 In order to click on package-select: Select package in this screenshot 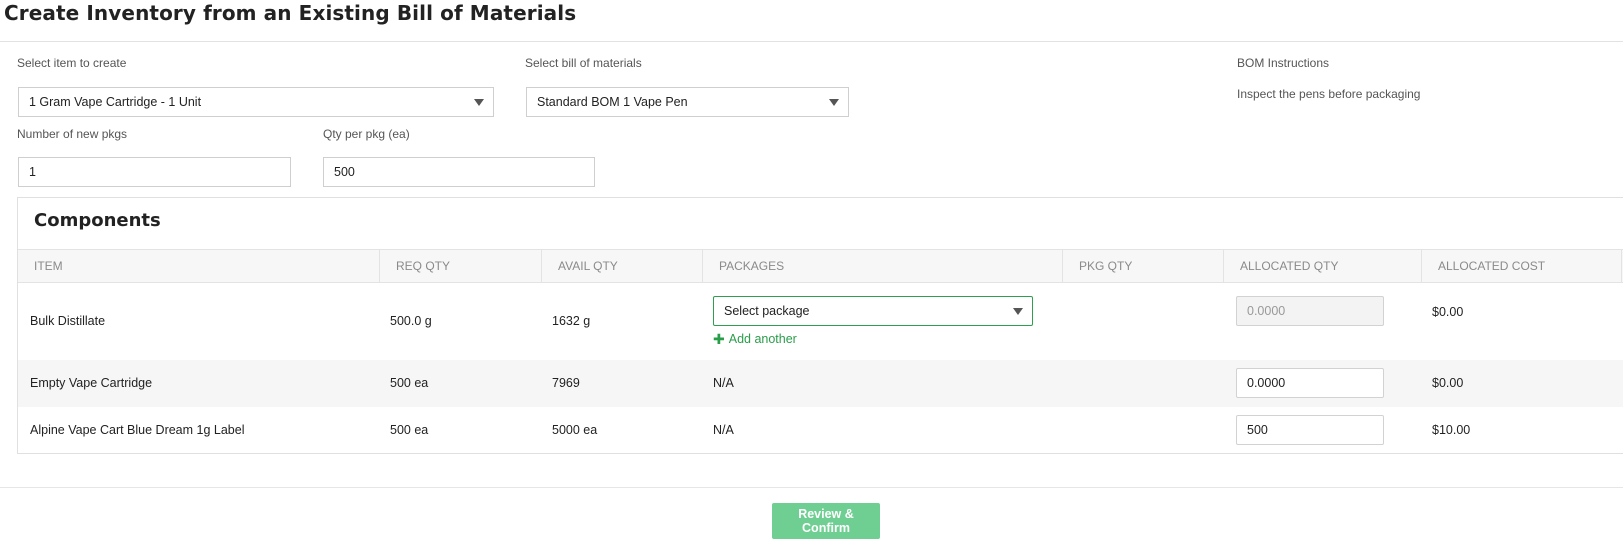, I will do `click(873, 311)`.